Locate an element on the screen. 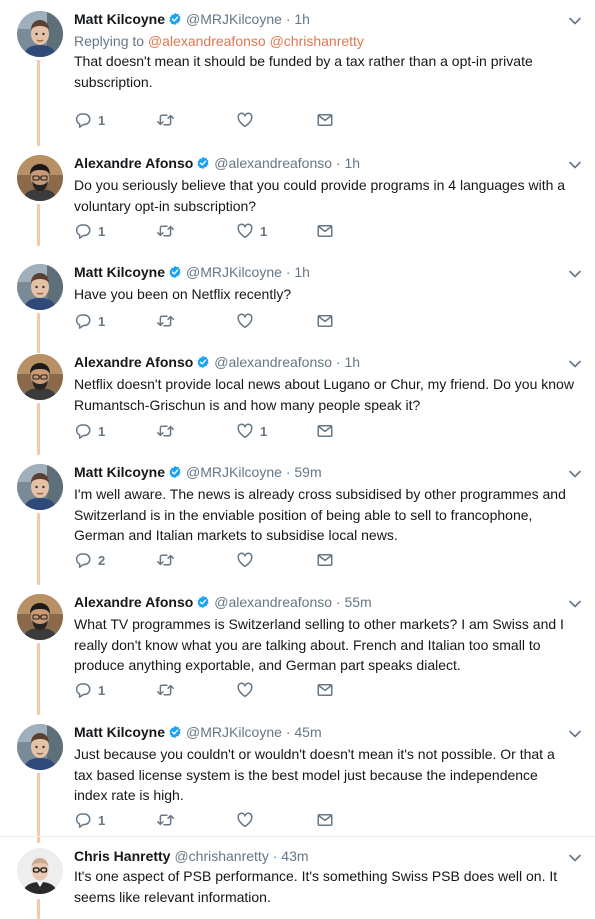  author-handle: @chrishanretty is located at coordinates (221, 856).